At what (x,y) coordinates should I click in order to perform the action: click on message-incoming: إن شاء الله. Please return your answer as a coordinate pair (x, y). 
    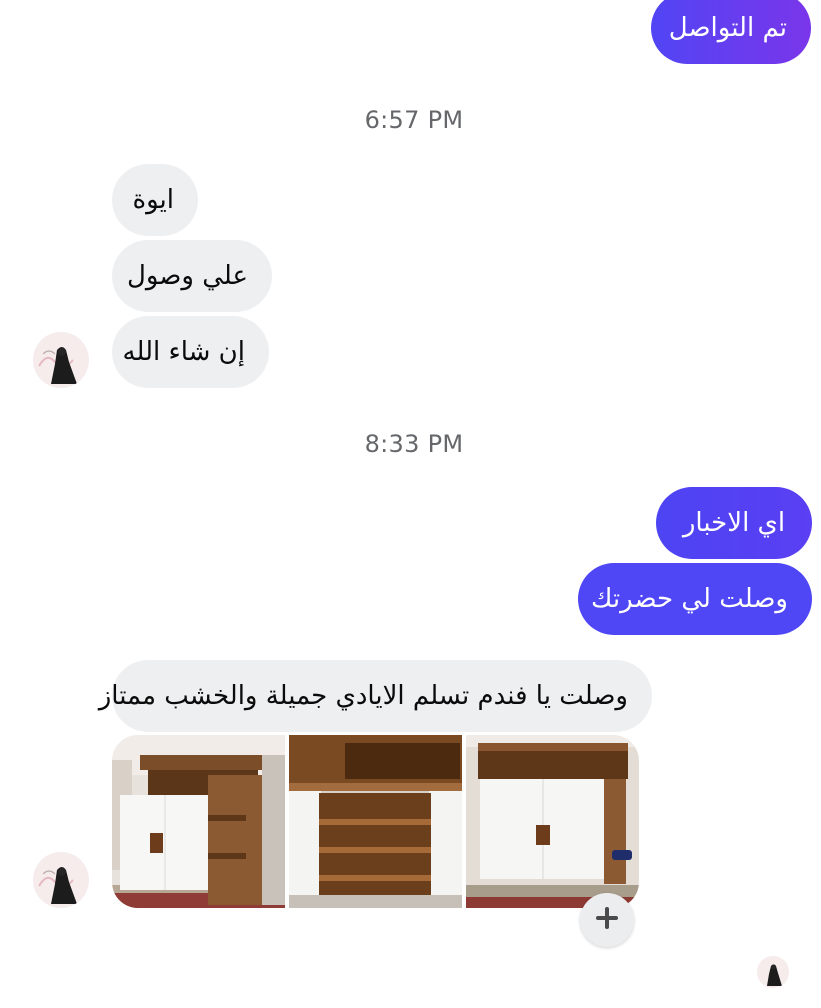
    Looking at the image, I should click on (190, 352).